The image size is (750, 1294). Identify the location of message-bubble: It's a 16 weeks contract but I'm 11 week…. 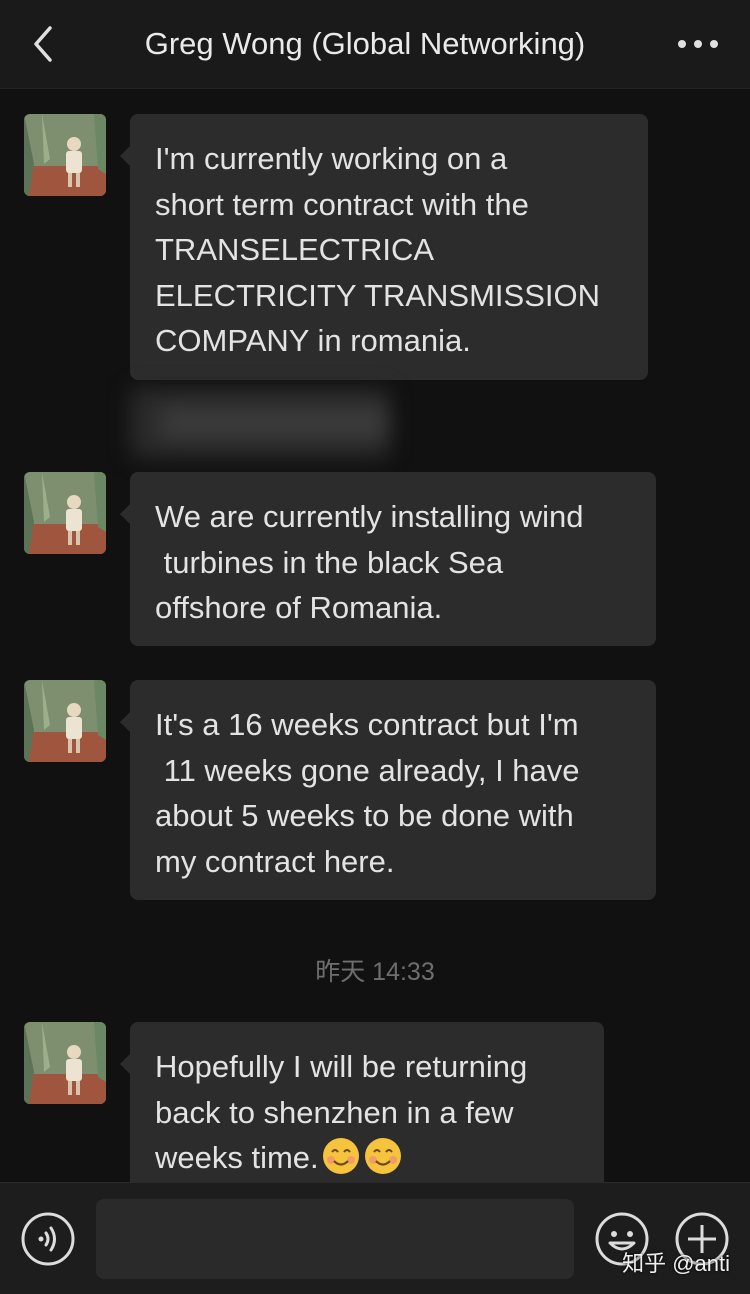
(388, 790).